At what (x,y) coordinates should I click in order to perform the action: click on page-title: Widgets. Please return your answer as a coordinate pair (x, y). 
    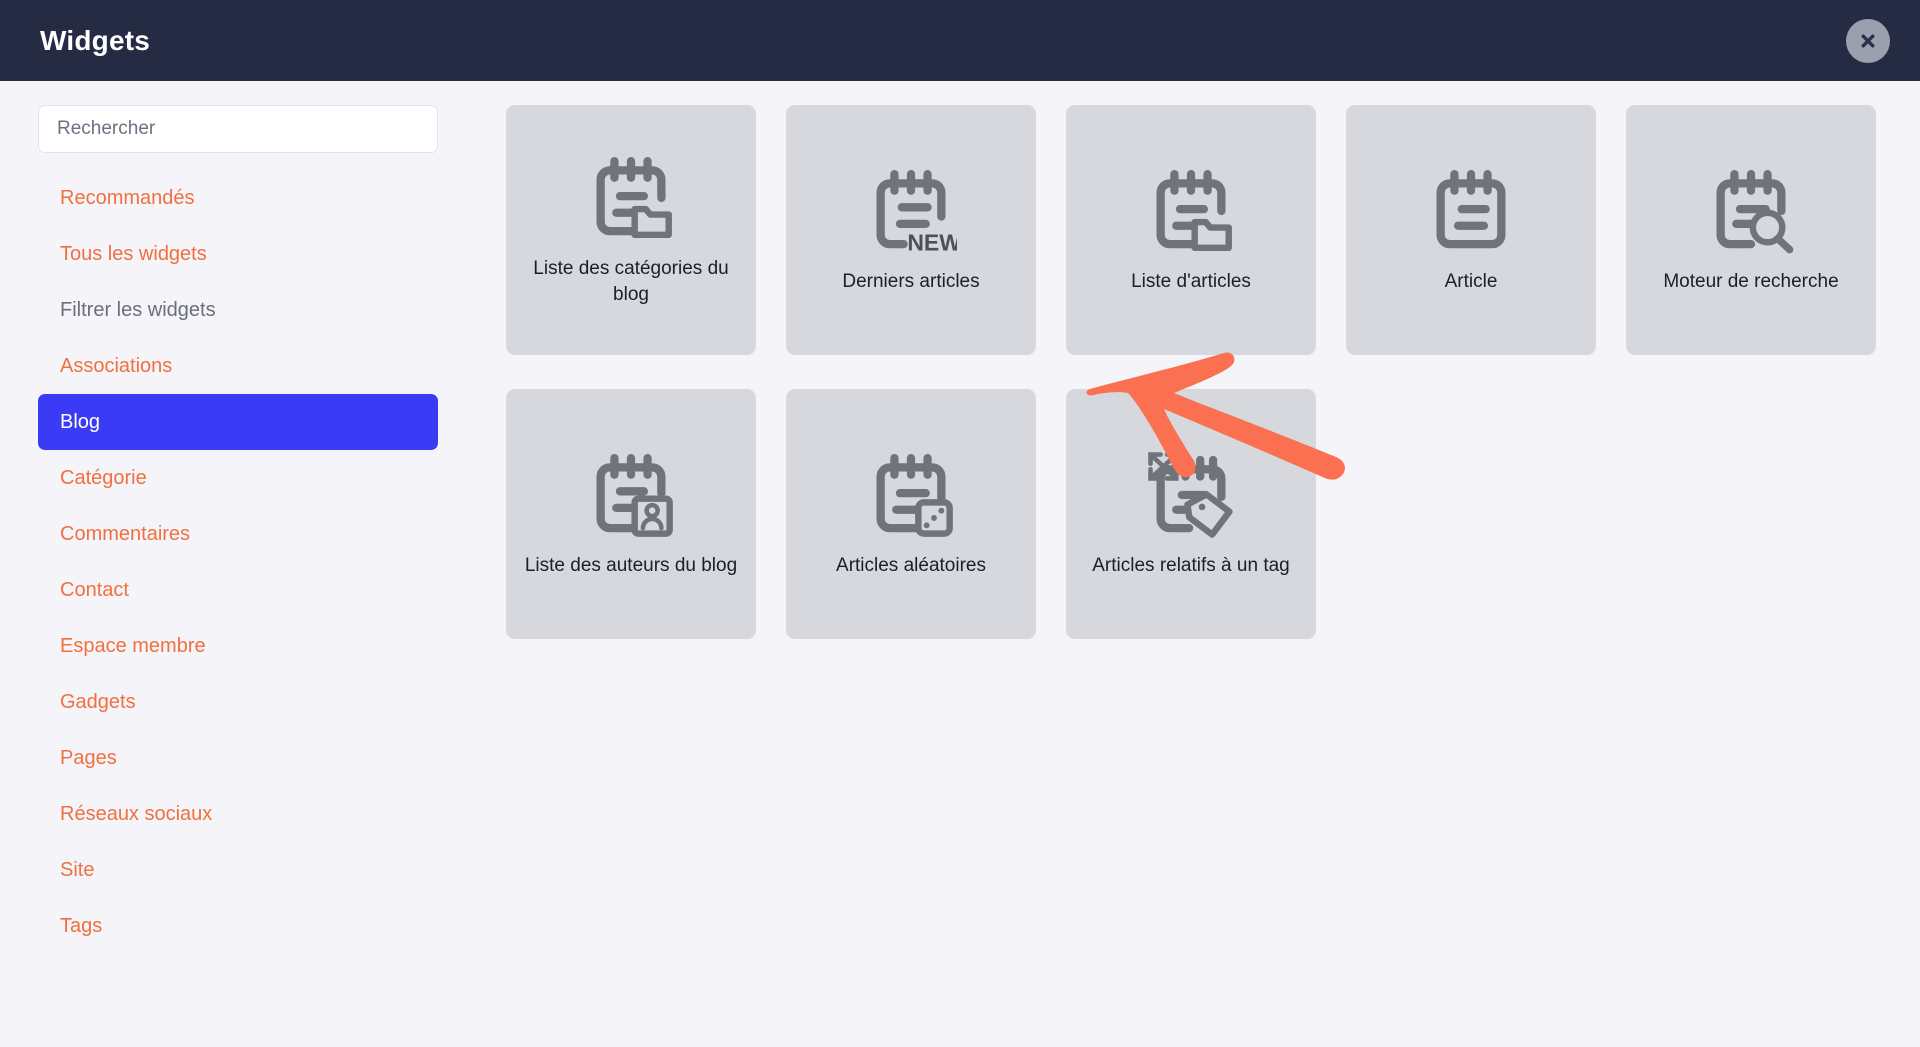
    Looking at the image, I should click on (95, 40).